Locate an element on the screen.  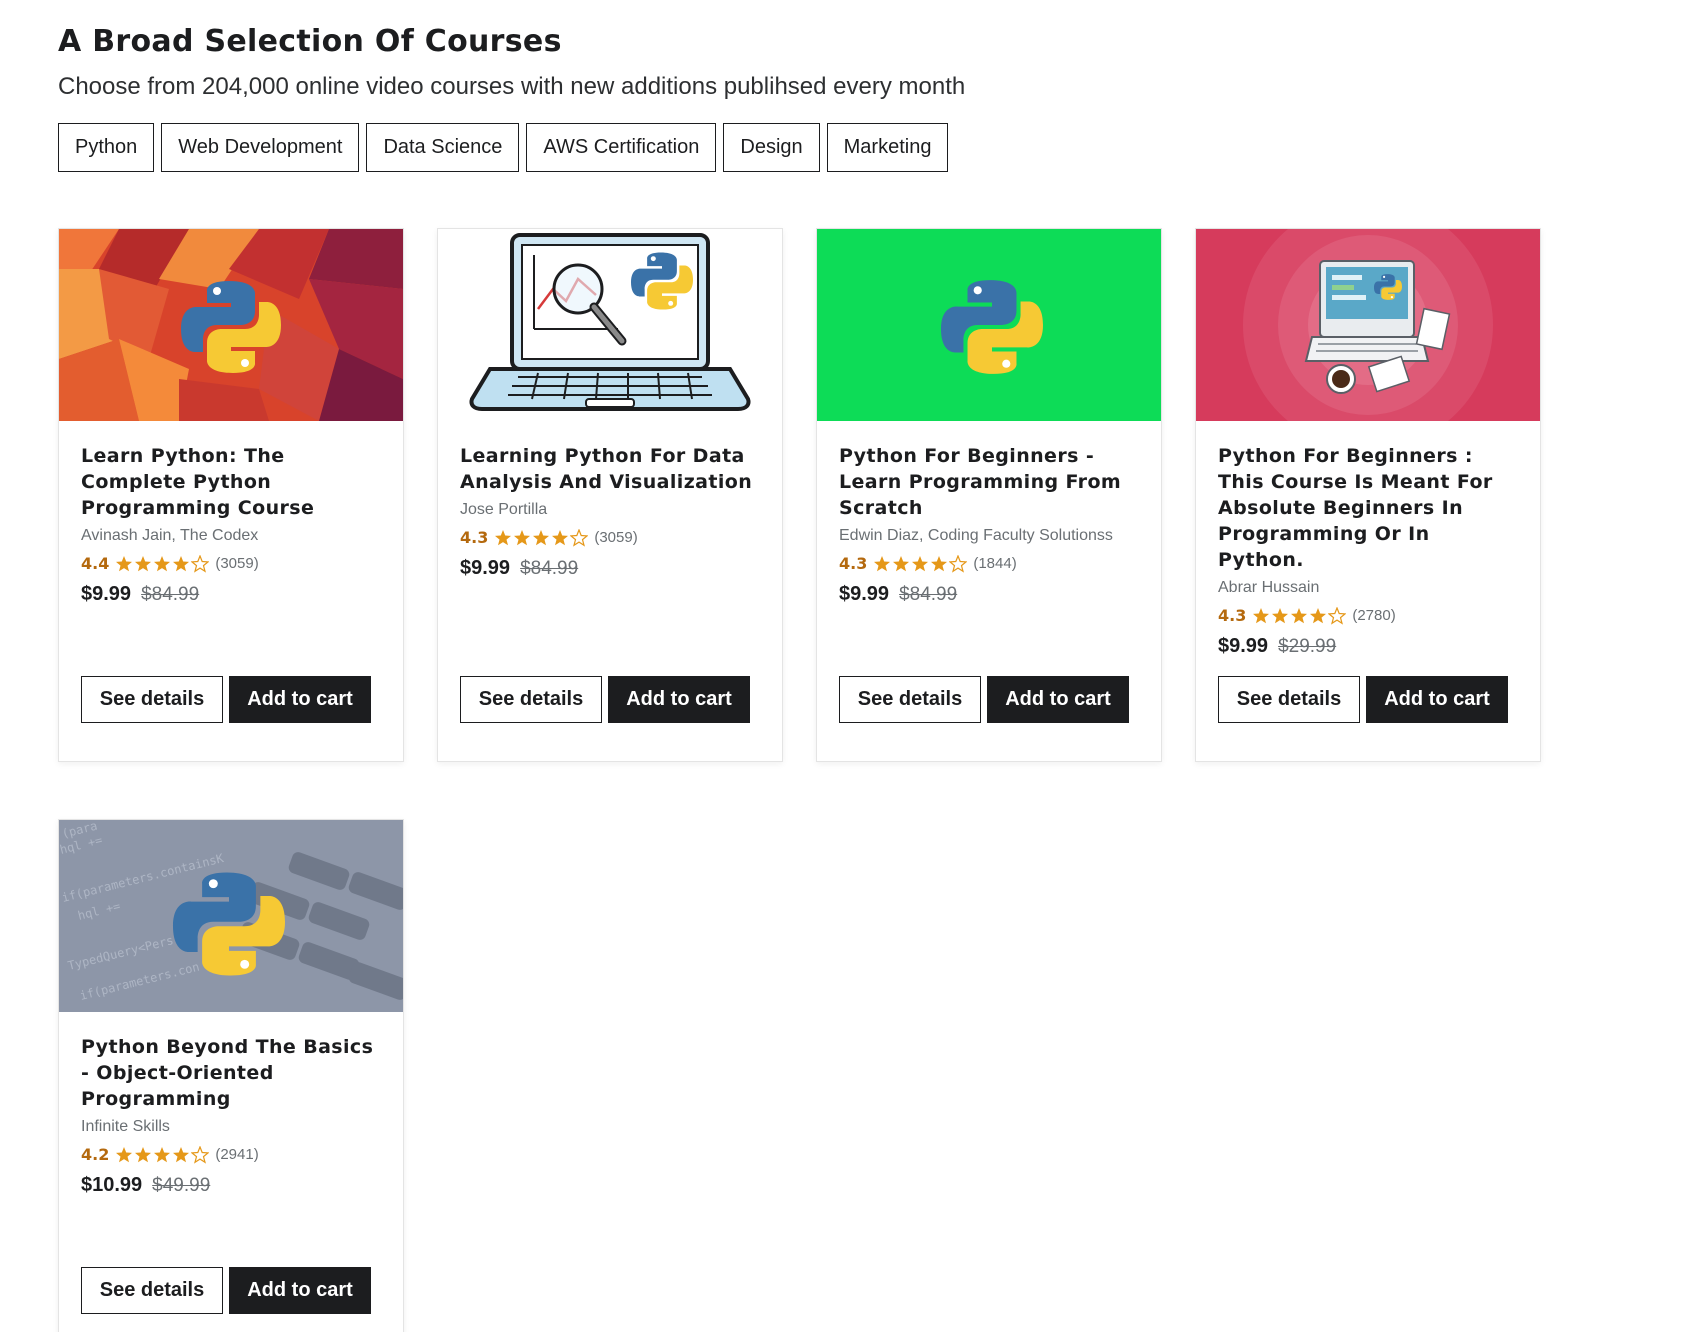
rating-row: 4.3 (1844) is located at coordinates (989, 563).